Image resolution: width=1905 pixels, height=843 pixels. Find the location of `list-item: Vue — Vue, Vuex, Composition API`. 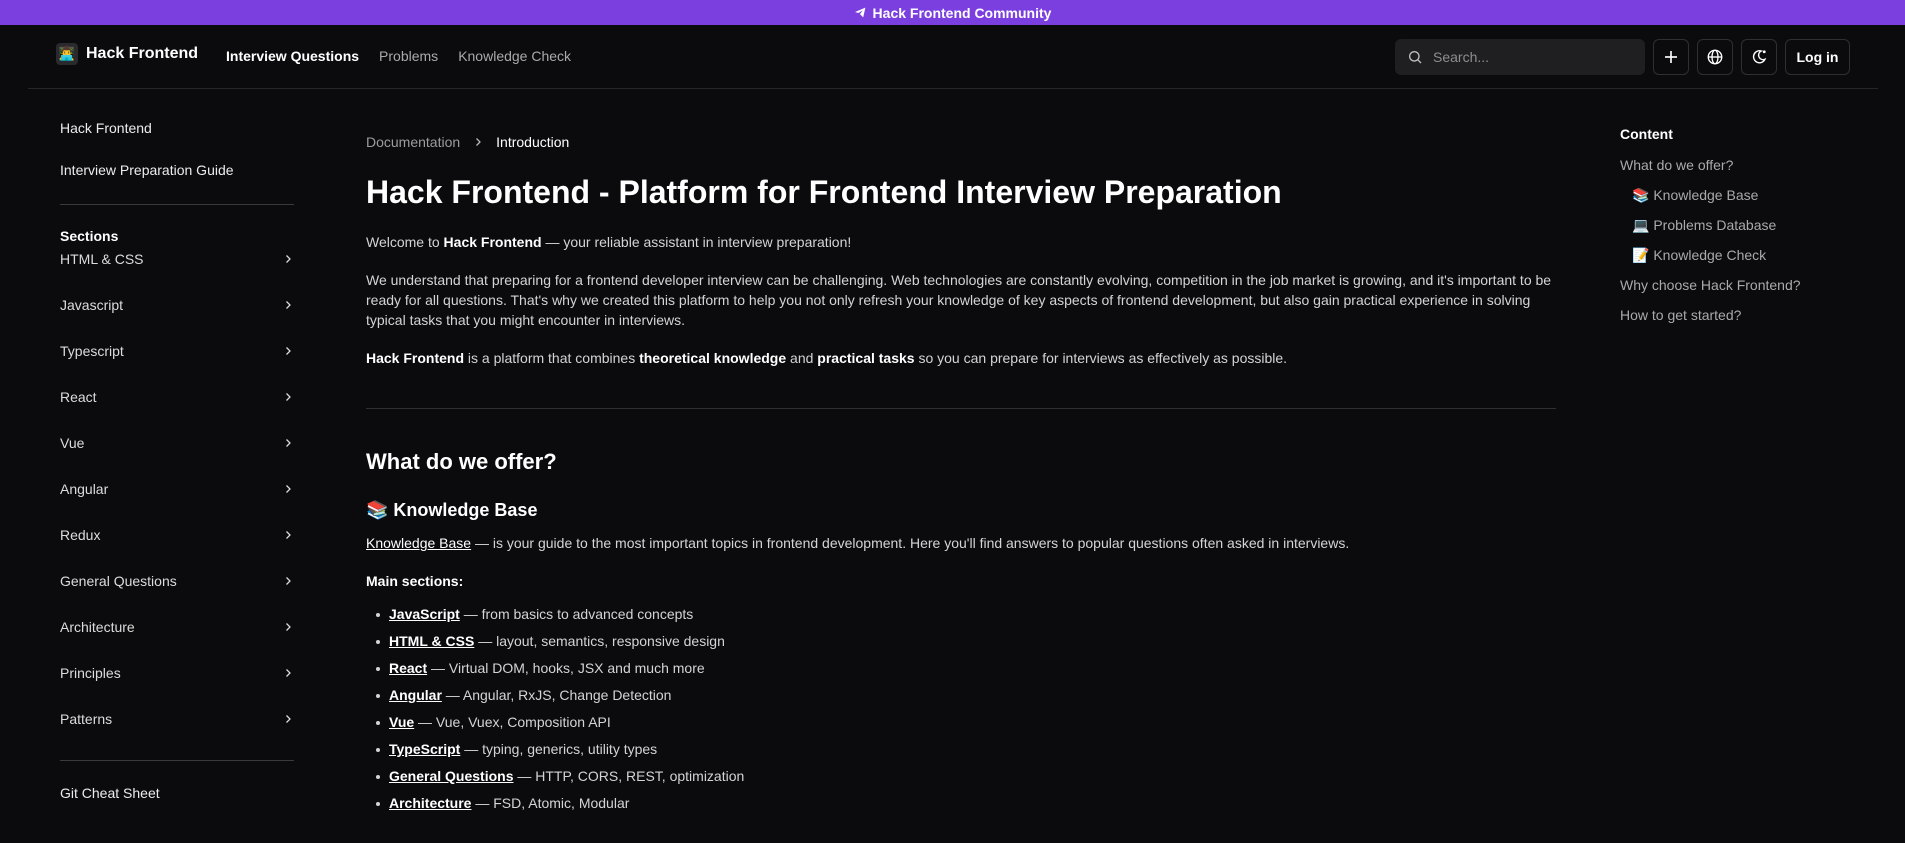

list-item: Vue — Vue, Vuex, Composition API is located at coordinates (961, 722).